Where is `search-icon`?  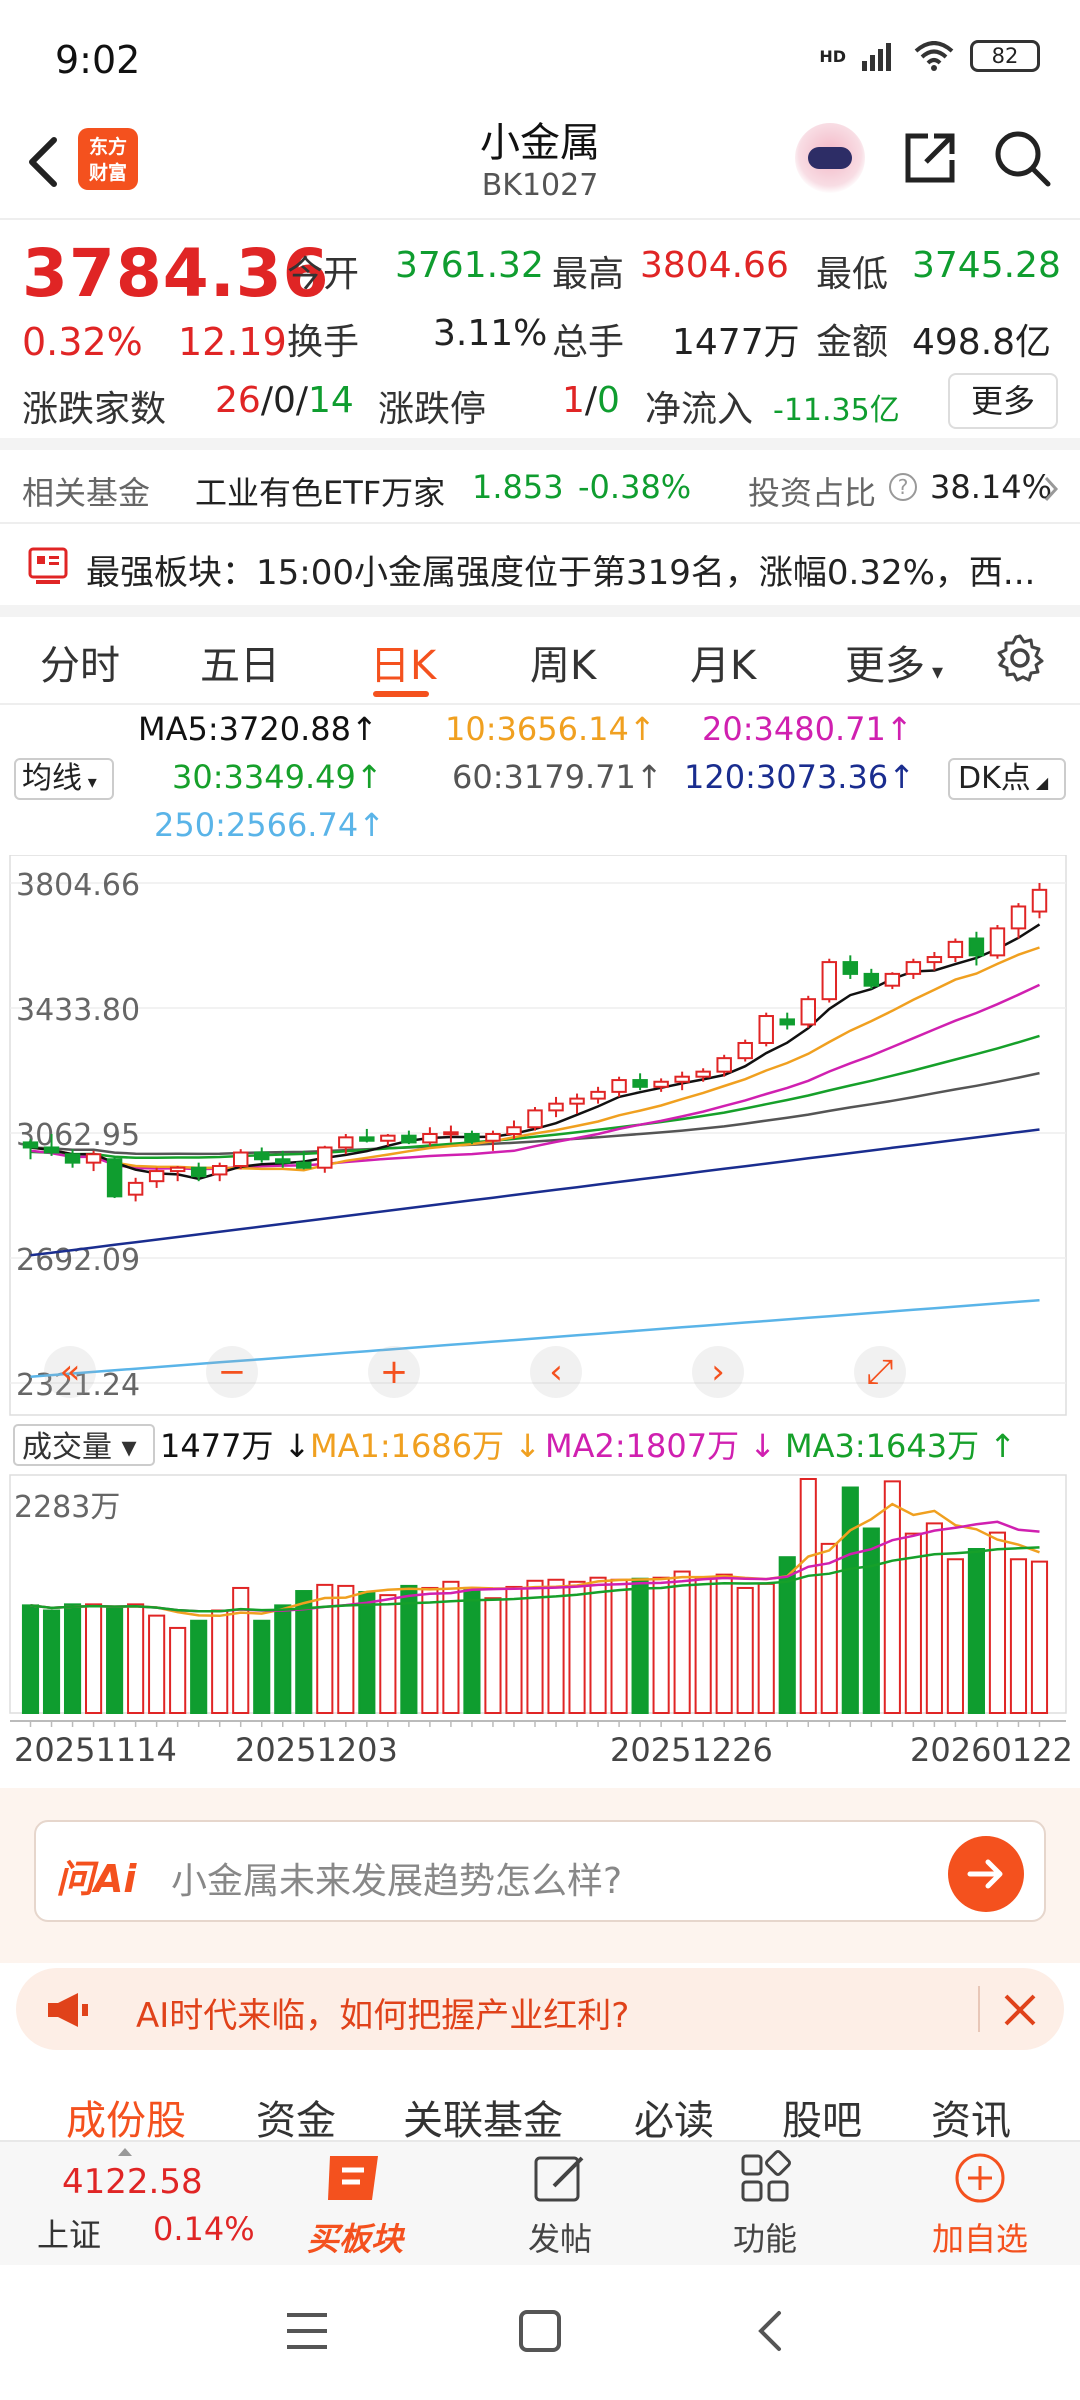
search-icon is located at coordinates (1022, 158).